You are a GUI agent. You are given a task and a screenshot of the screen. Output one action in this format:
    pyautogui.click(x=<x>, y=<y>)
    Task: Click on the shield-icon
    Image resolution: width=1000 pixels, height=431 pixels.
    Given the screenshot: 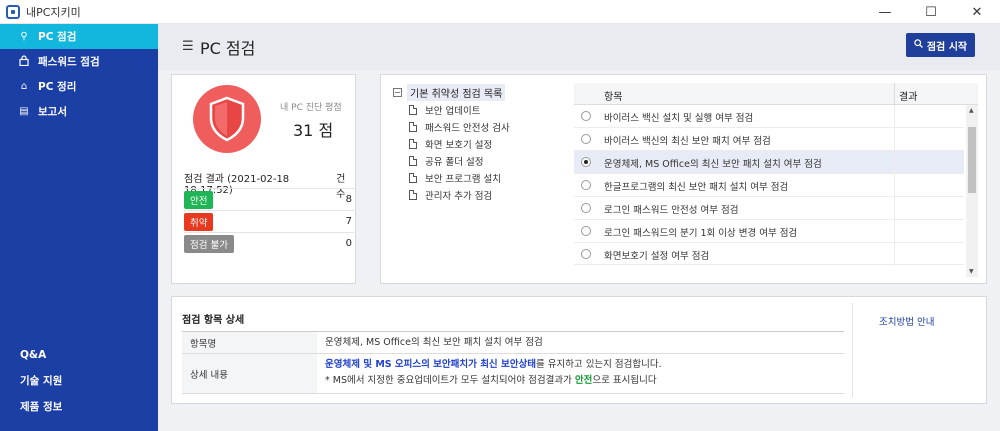 What is the action you would take?
    pyautogui.click(x=227, y=119)
    